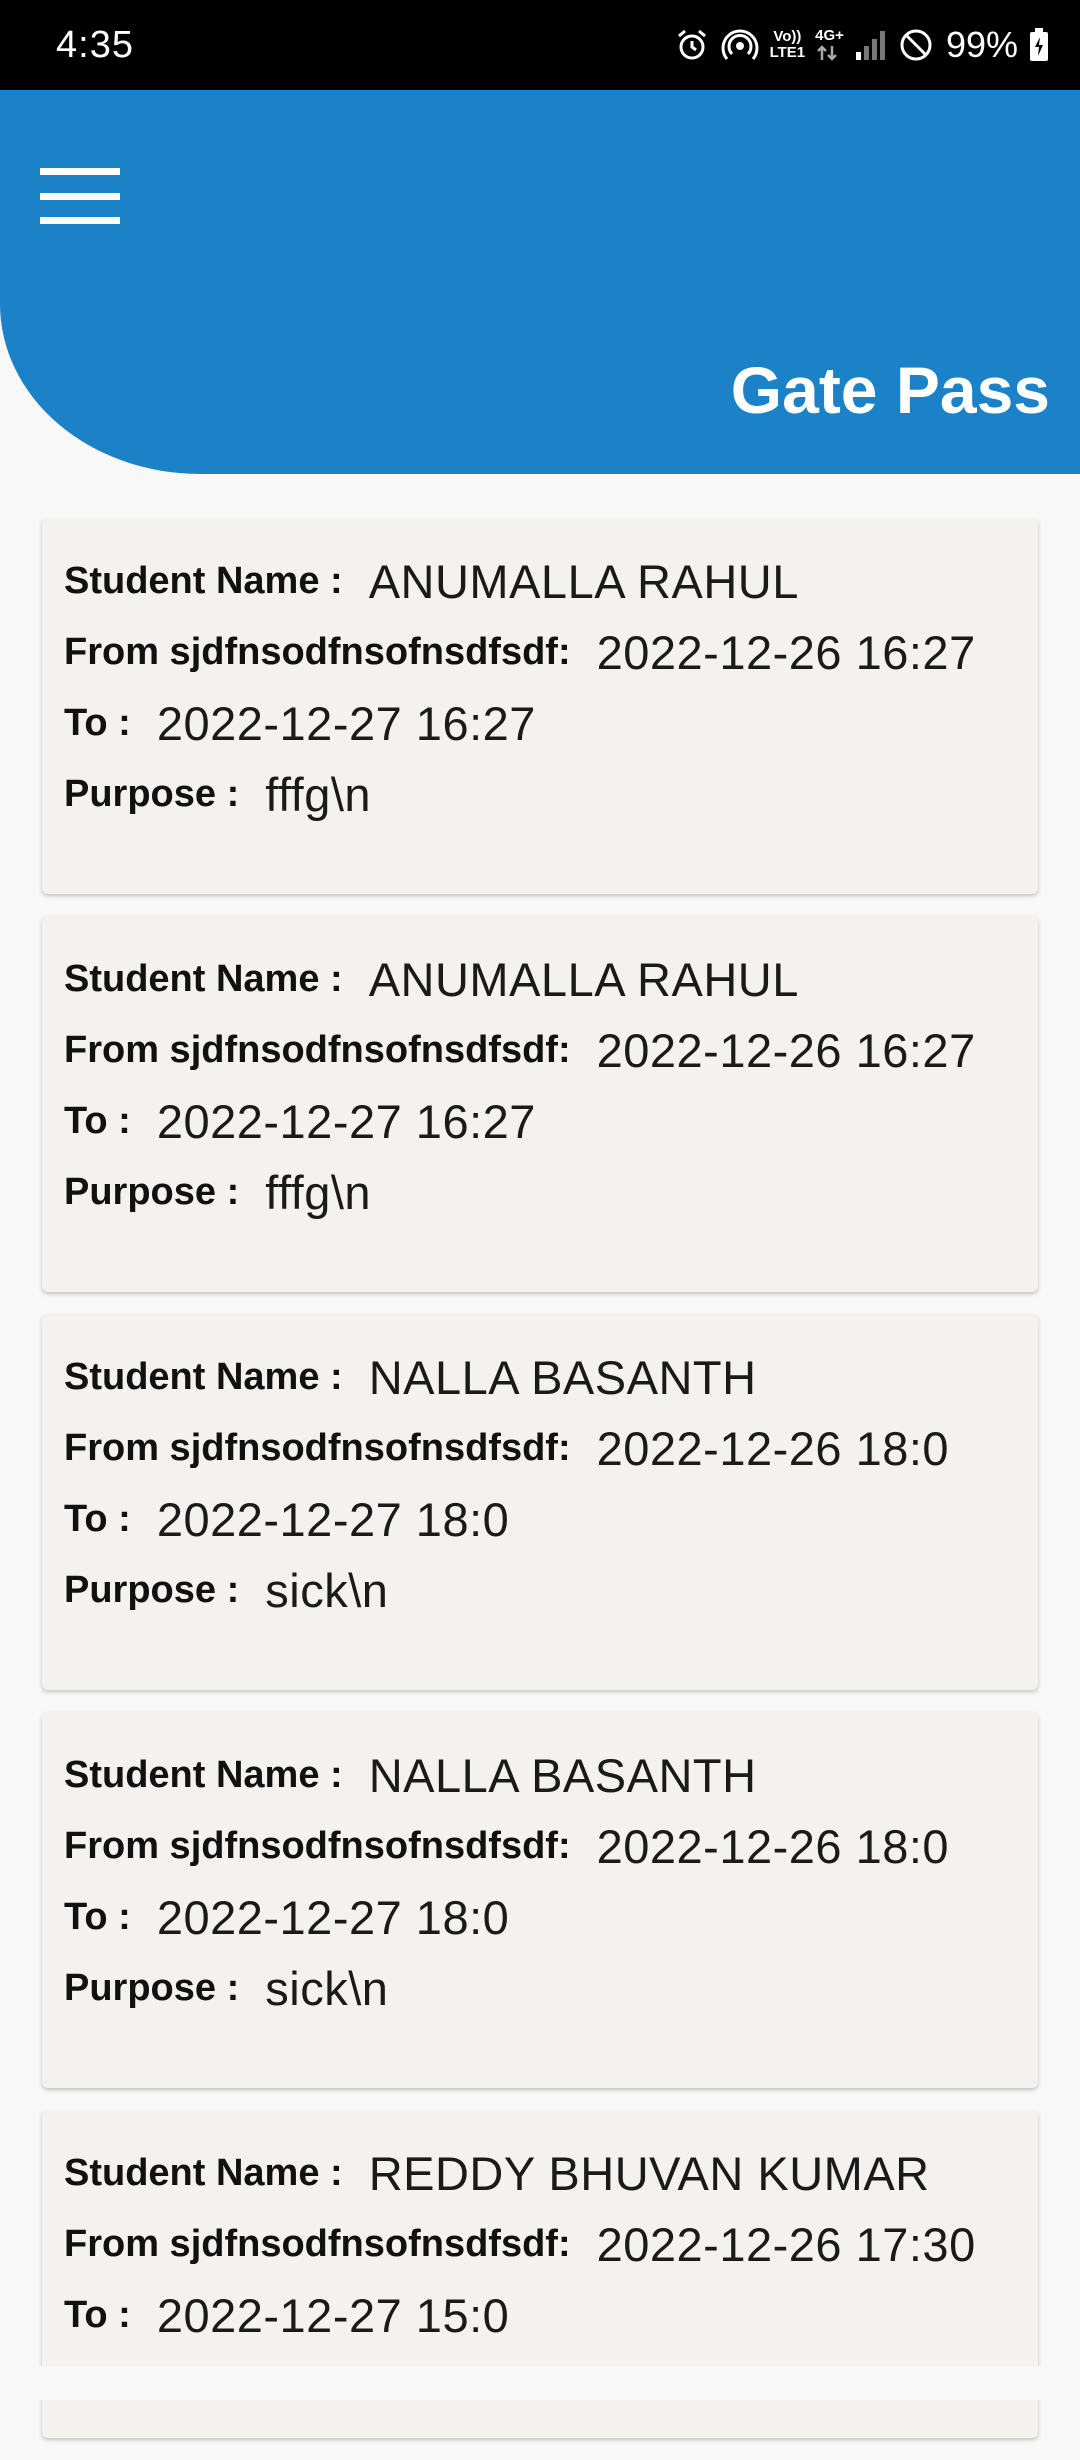 Image resolution: width=1080 pixels, height=2460 pixels. What do you see at coordinates (540, 2383) in the screenshot?
I see `bottom-edge` at bounding box center [540, 2383].